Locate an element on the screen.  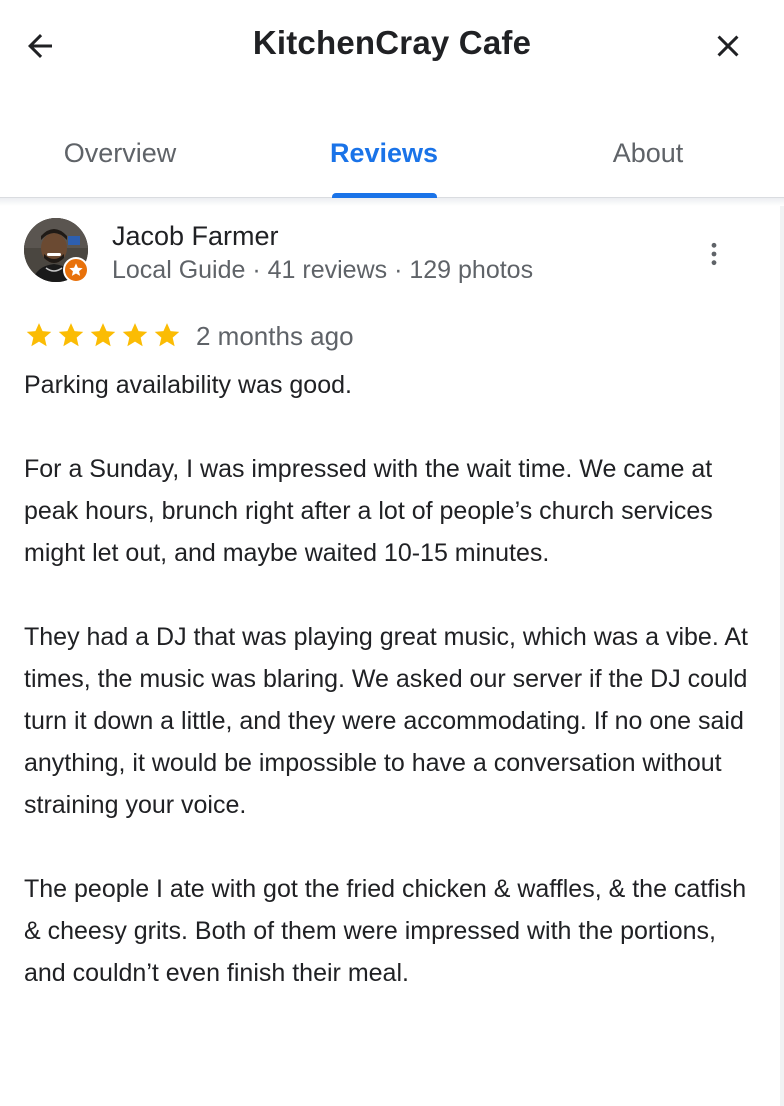
local-guide-badge is located at coordinates (76, 270).